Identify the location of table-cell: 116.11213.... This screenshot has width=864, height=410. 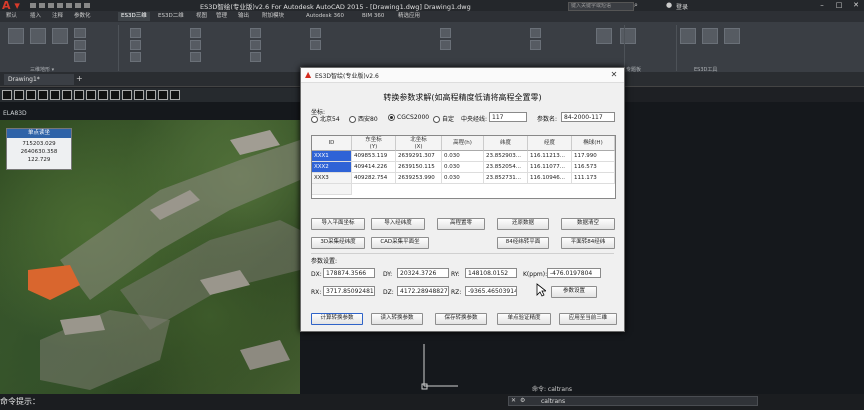
(550, 156).